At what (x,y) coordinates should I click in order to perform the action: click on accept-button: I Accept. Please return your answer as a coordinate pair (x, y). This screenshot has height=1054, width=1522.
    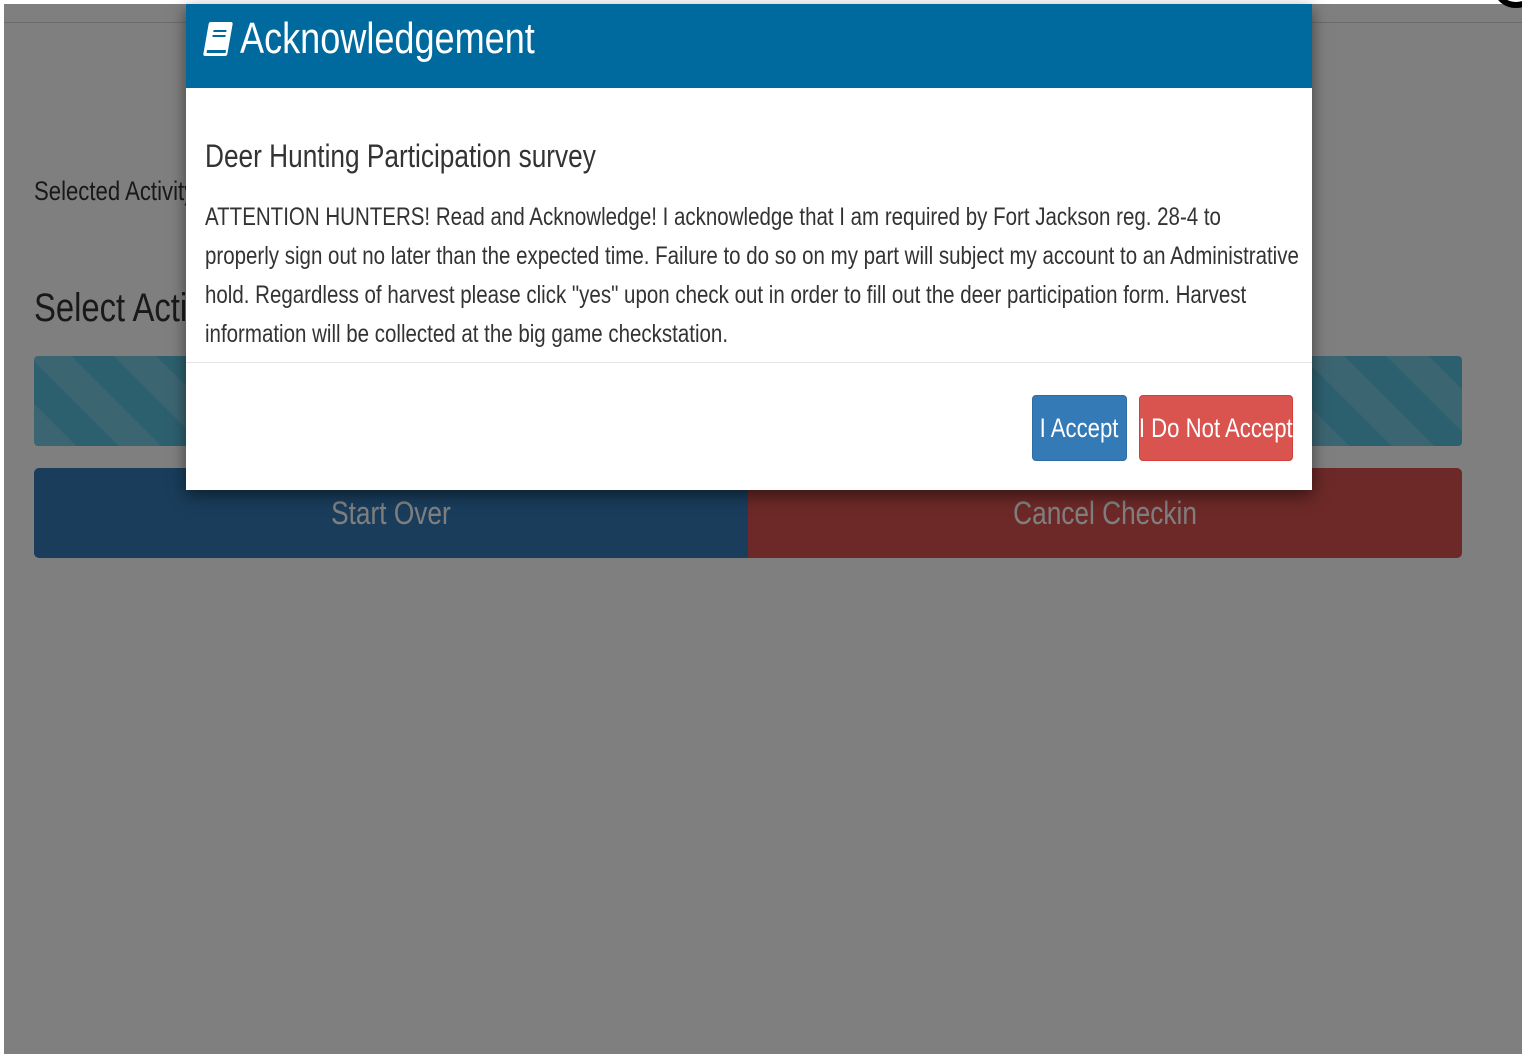
    Looking at the image, I should click on (1079, 428).